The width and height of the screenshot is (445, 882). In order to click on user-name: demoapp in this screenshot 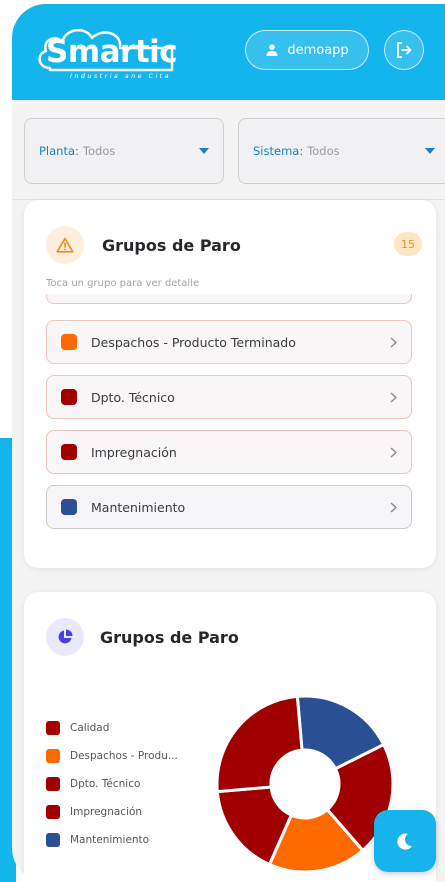, I will do `click(318, 50)`.